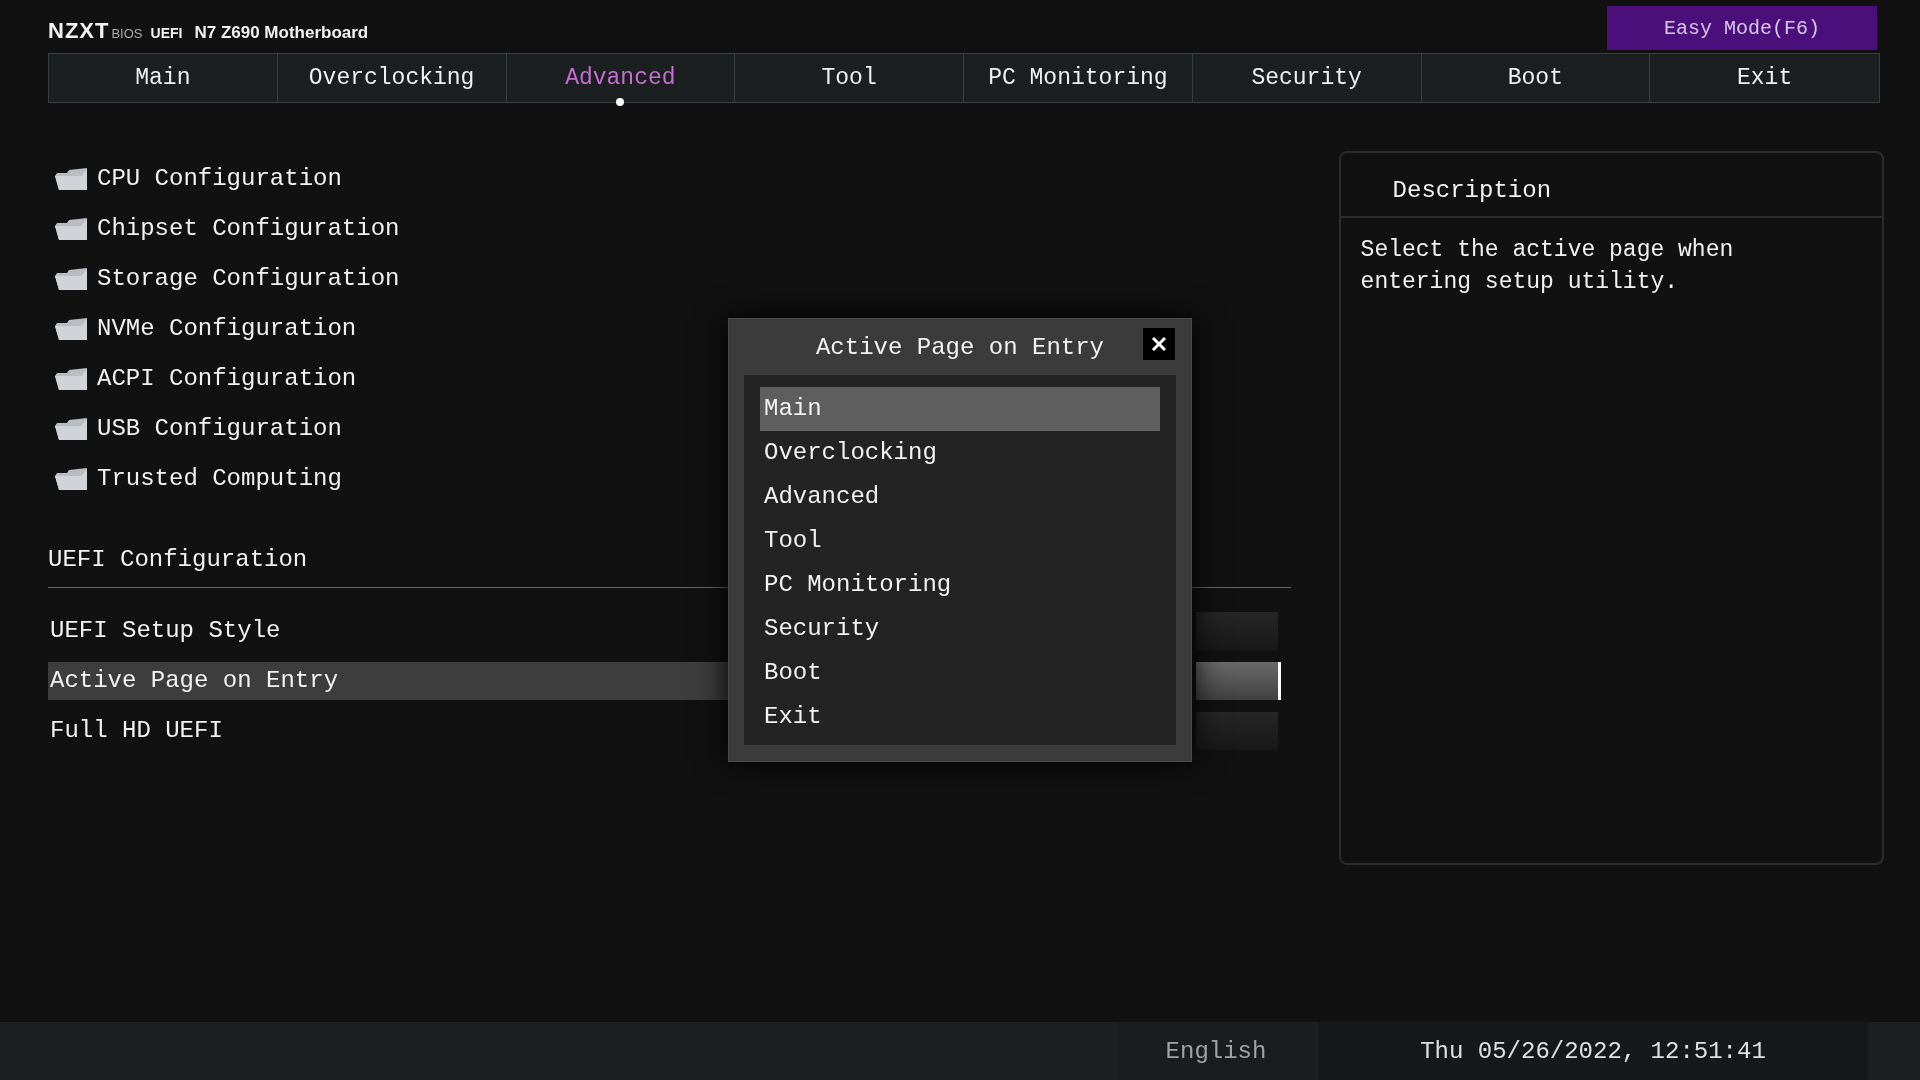  Describe the element at coordinates (166, 33) in the screenshot. I see `firmware-label: UEFI` at that location.